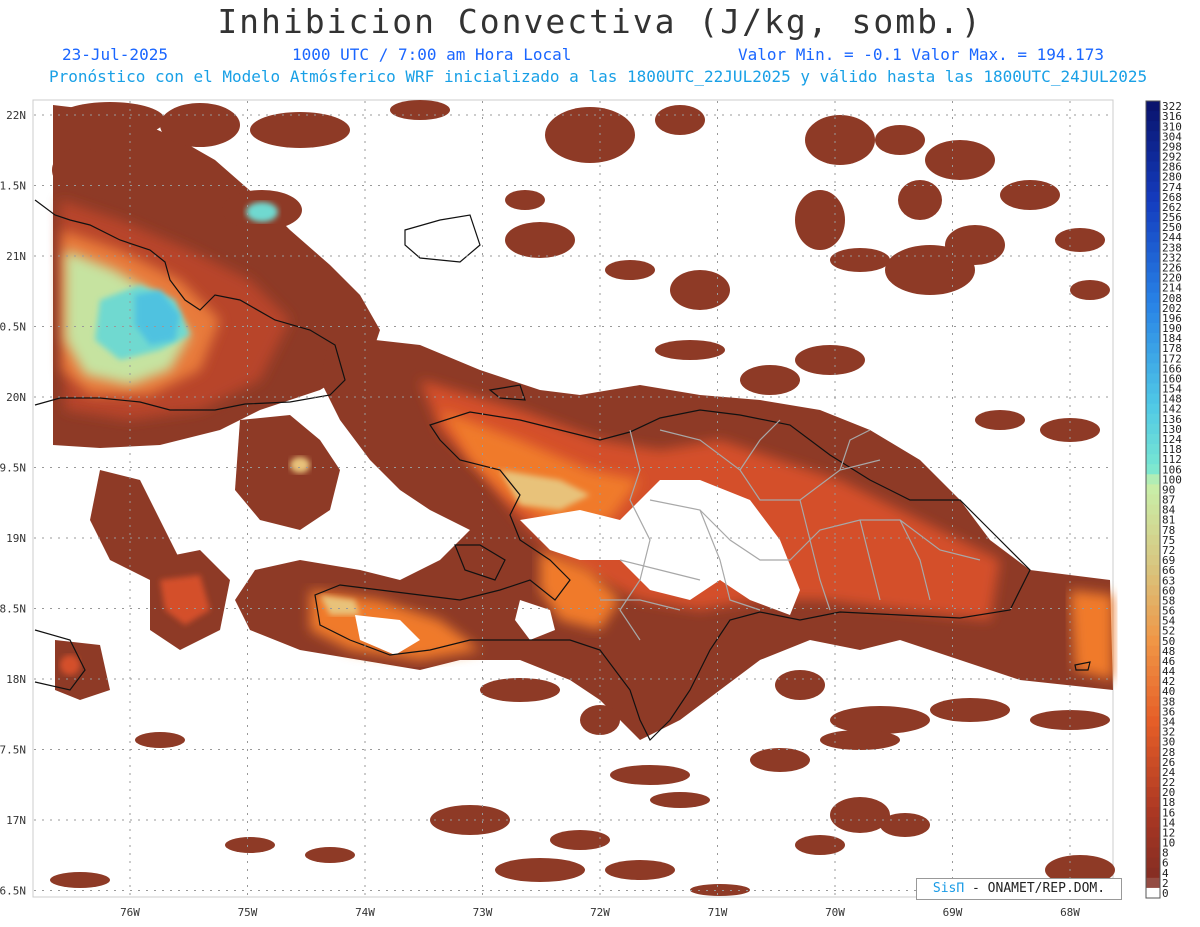  Describe the element at coordinates (13, 891) in the screenshot. I see `lat-label: 6.5N` at that location.